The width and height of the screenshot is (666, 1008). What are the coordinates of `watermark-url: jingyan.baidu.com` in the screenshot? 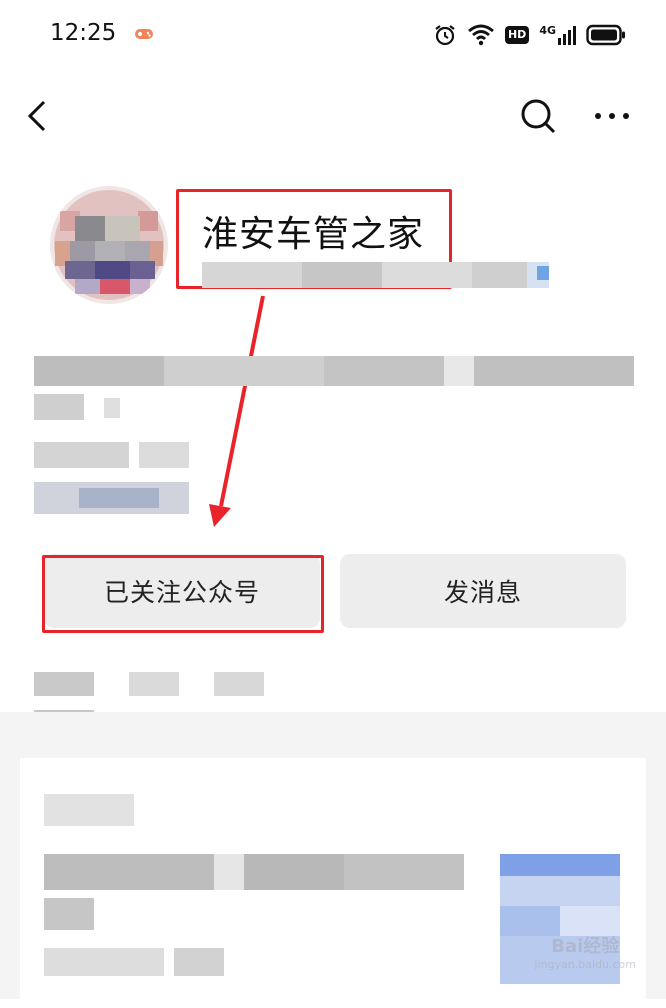 It's located at (585, 964).